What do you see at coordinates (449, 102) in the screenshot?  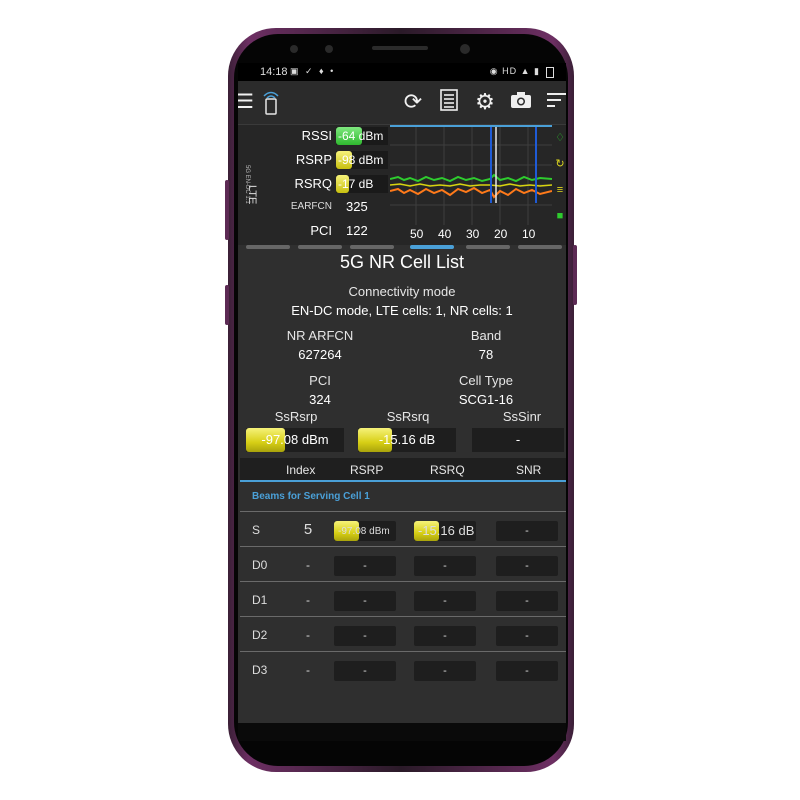 I see `log-icon` at bounding box center [449, 102].